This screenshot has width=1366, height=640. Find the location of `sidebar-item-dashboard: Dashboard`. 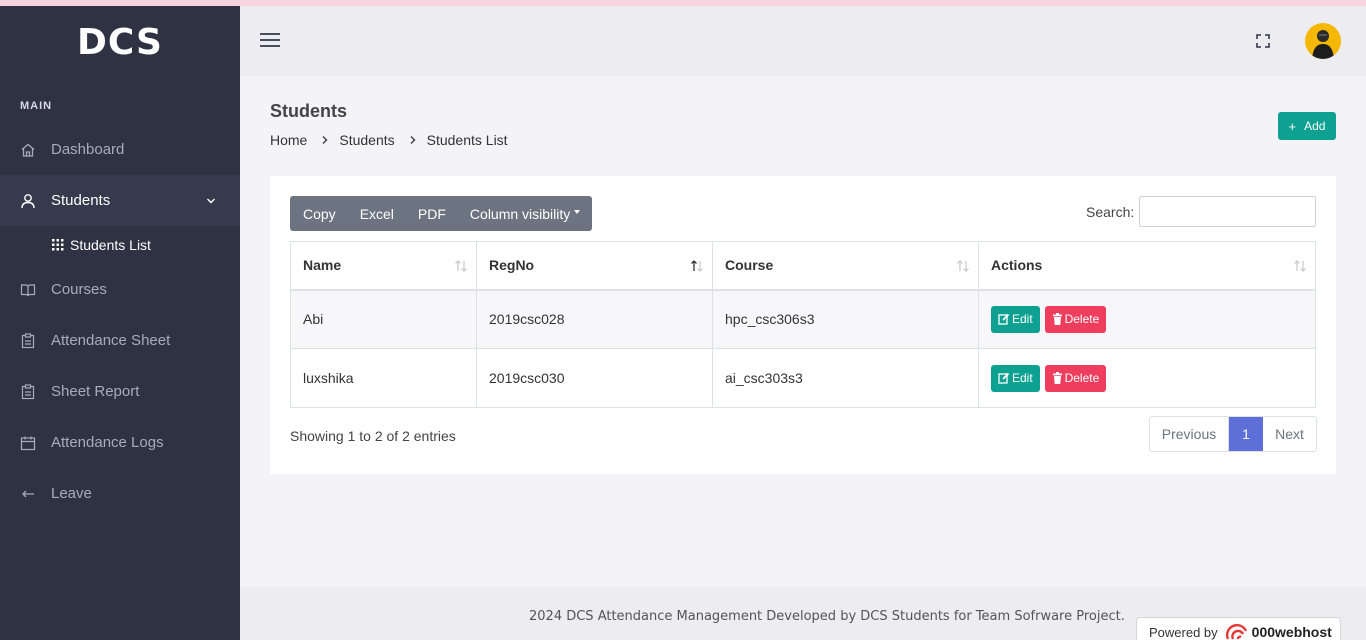

sidebar-item-dashboard: Dashboard is located at coordinates (120, 149).